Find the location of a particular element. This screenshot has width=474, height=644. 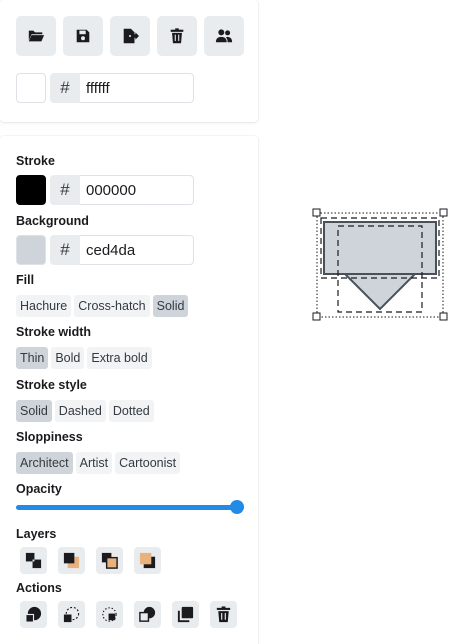

stroke-width-options: Thin Bold Extra bold is located at coordinates (84, 358).